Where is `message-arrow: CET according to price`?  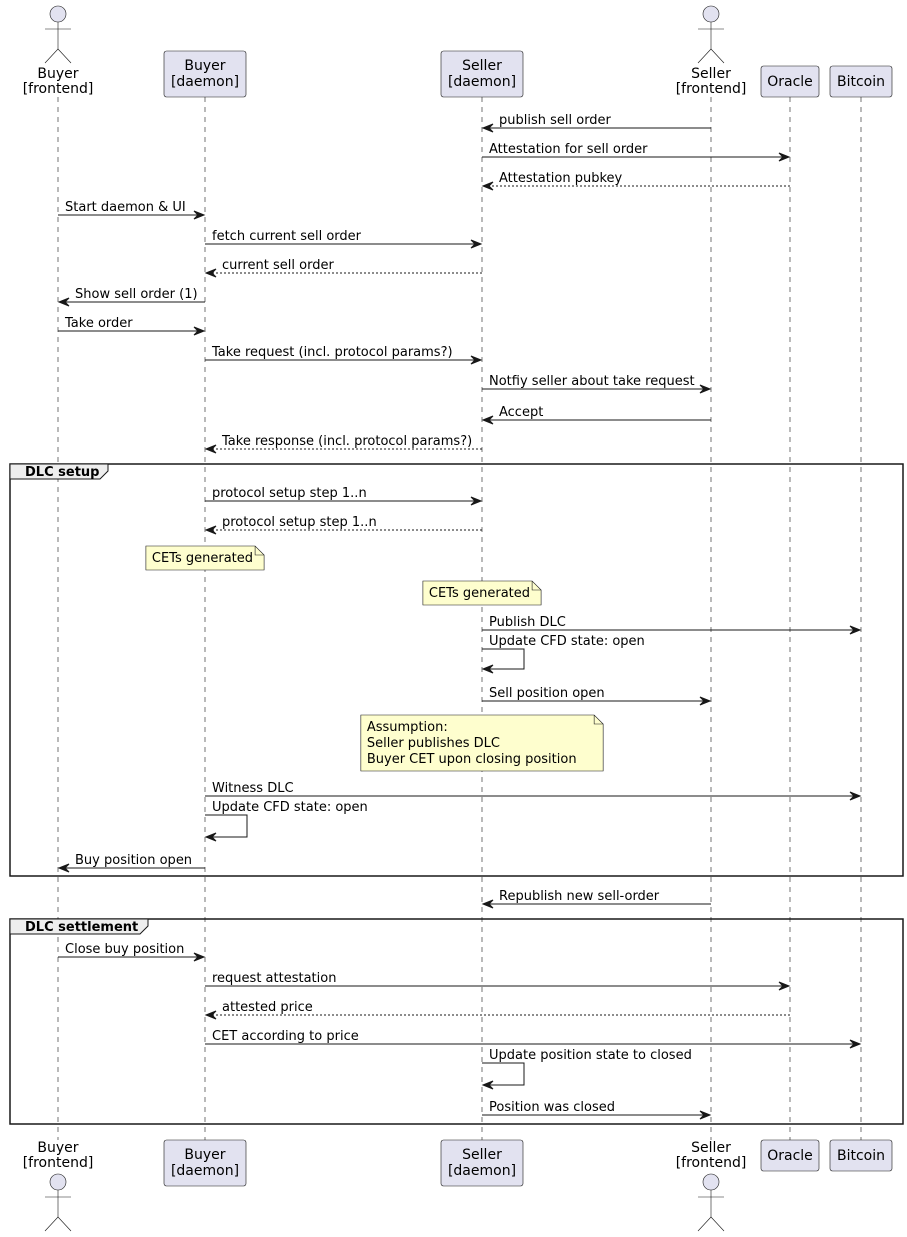
message-arrow: CET according to price is located at coordinates (533, 1039).